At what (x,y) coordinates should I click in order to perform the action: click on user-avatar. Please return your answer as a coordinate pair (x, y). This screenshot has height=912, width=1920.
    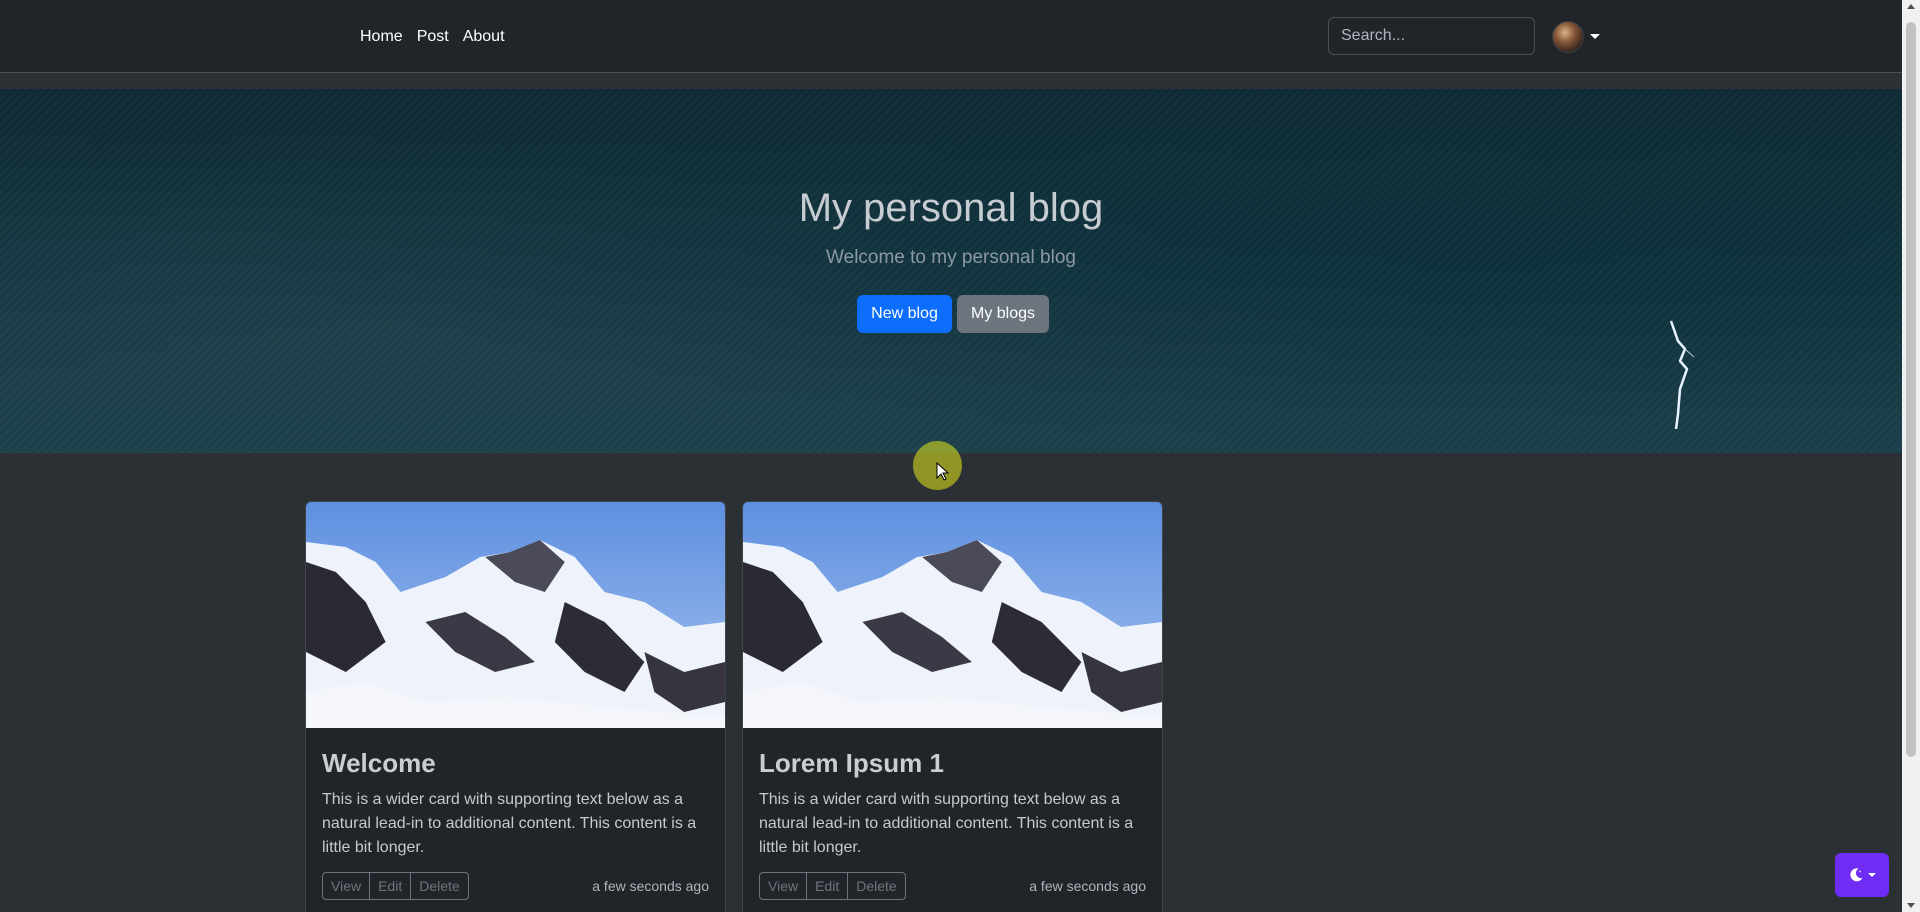
    Looking at the image, I should click on (1568, 36).